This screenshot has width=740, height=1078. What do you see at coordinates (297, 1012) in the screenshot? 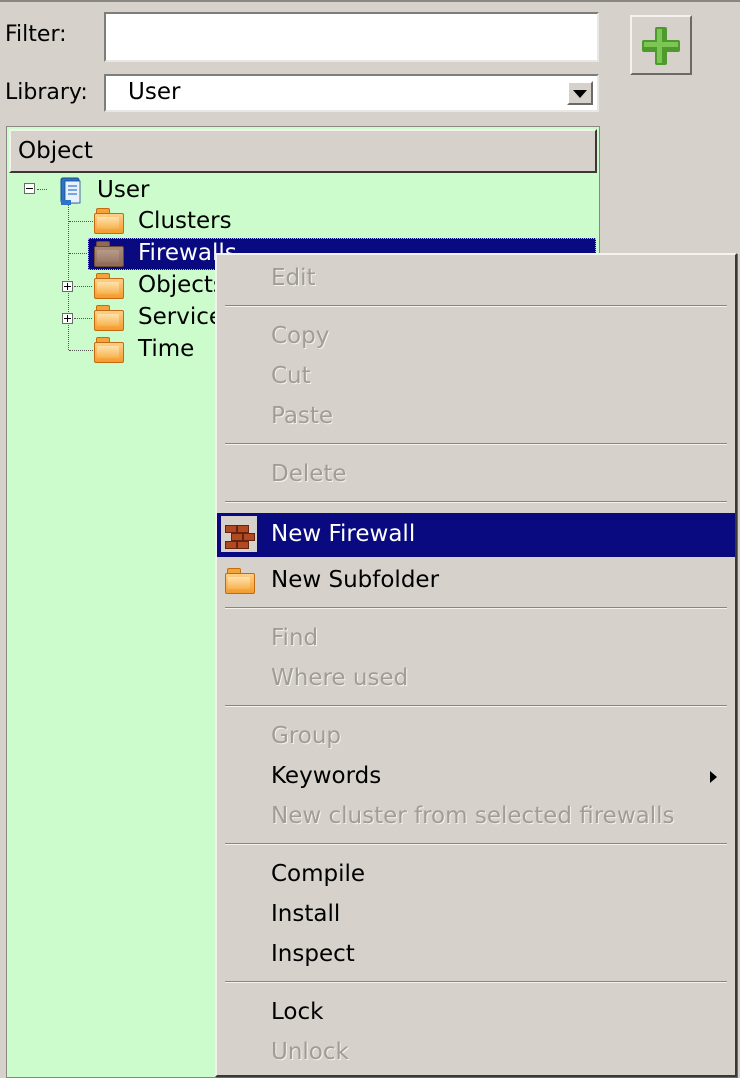
I see `menu-item-label: Lock` at bounding box center [297, 1012].